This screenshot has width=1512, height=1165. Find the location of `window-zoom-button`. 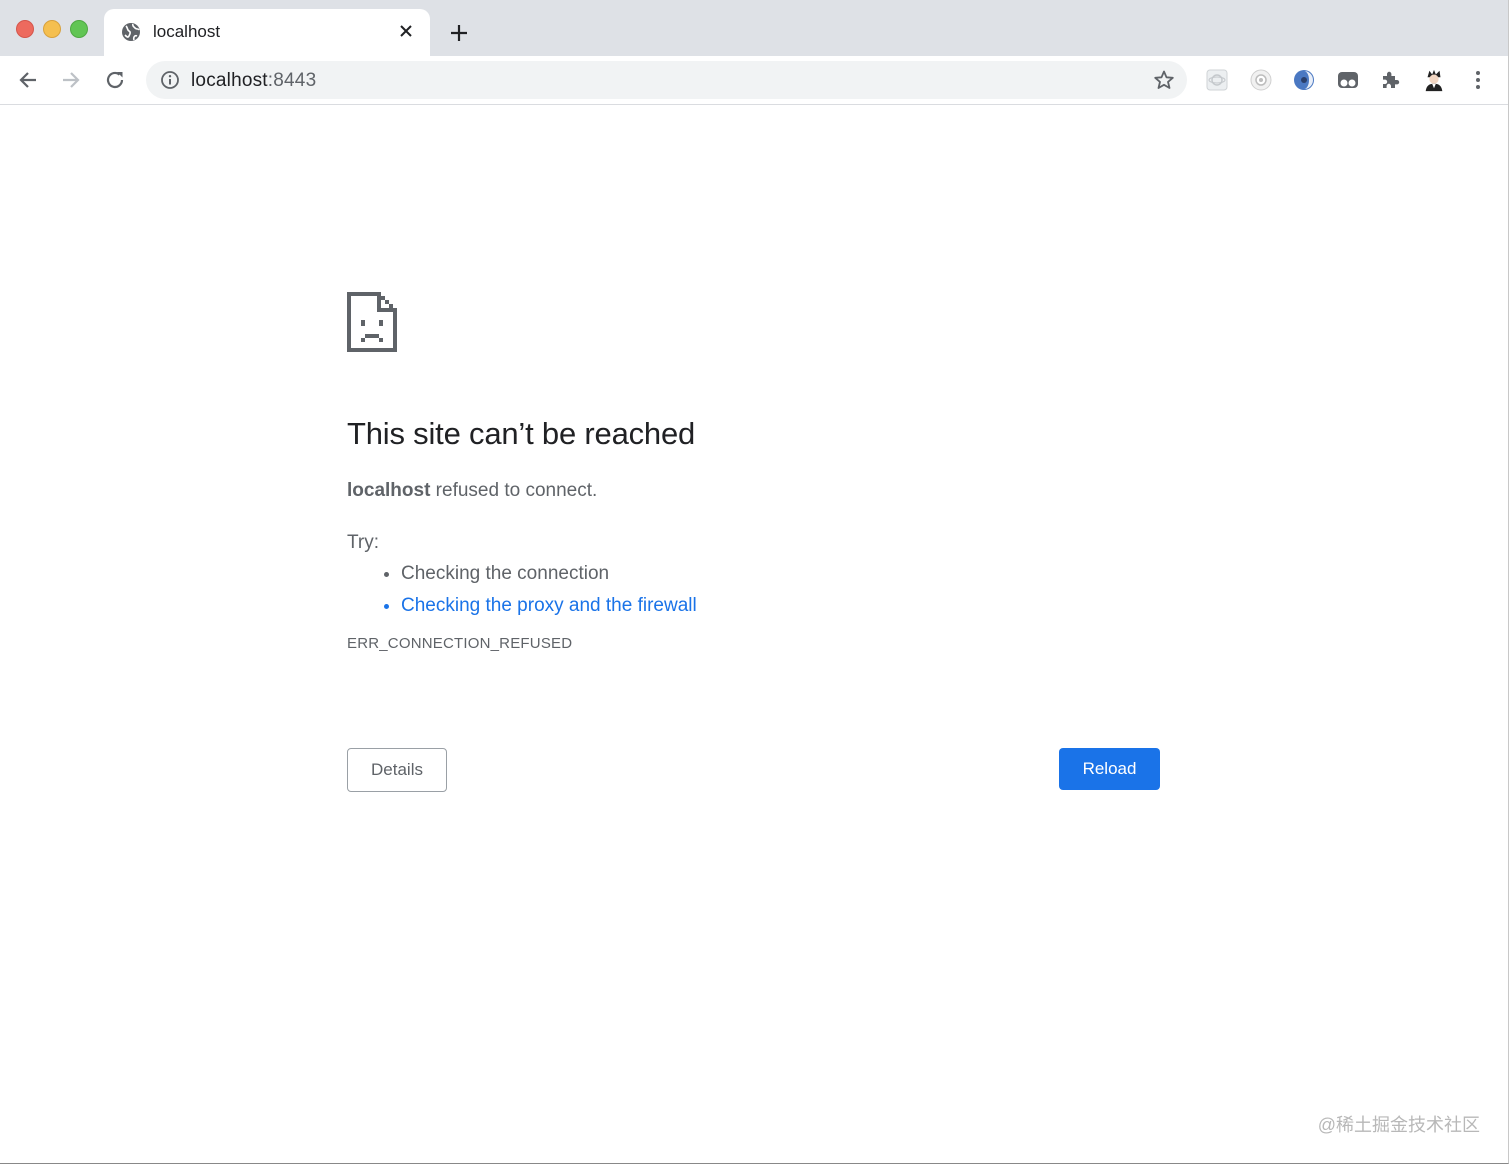

window-zoom-button is located at coordinates (79, 29).